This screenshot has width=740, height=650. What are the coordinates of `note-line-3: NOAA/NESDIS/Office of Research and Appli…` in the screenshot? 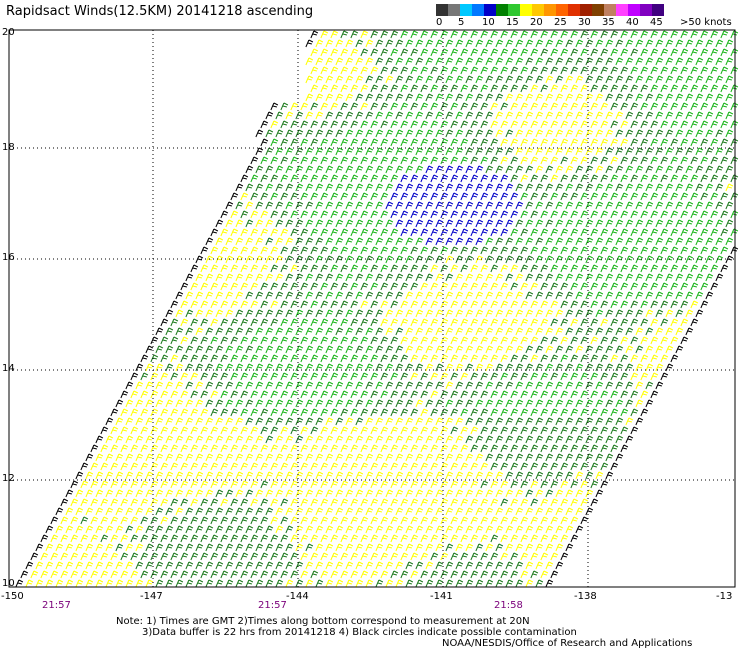 It's located at (567, 643).